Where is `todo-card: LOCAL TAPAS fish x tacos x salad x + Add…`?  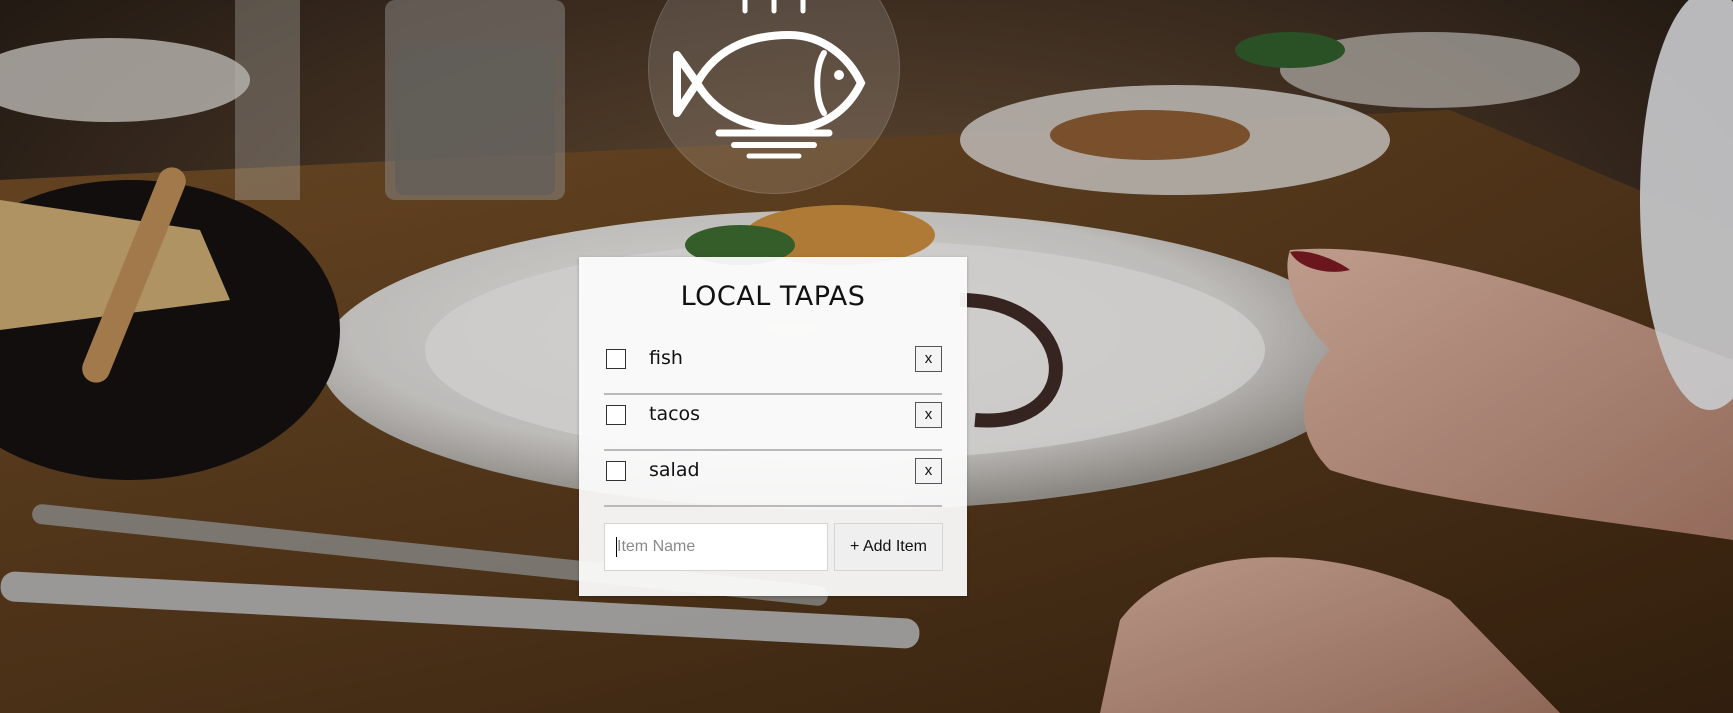 todo-card: LOCAL TAPAS fish x tacos x salad x + Add… is located at coordinates (773, 426).